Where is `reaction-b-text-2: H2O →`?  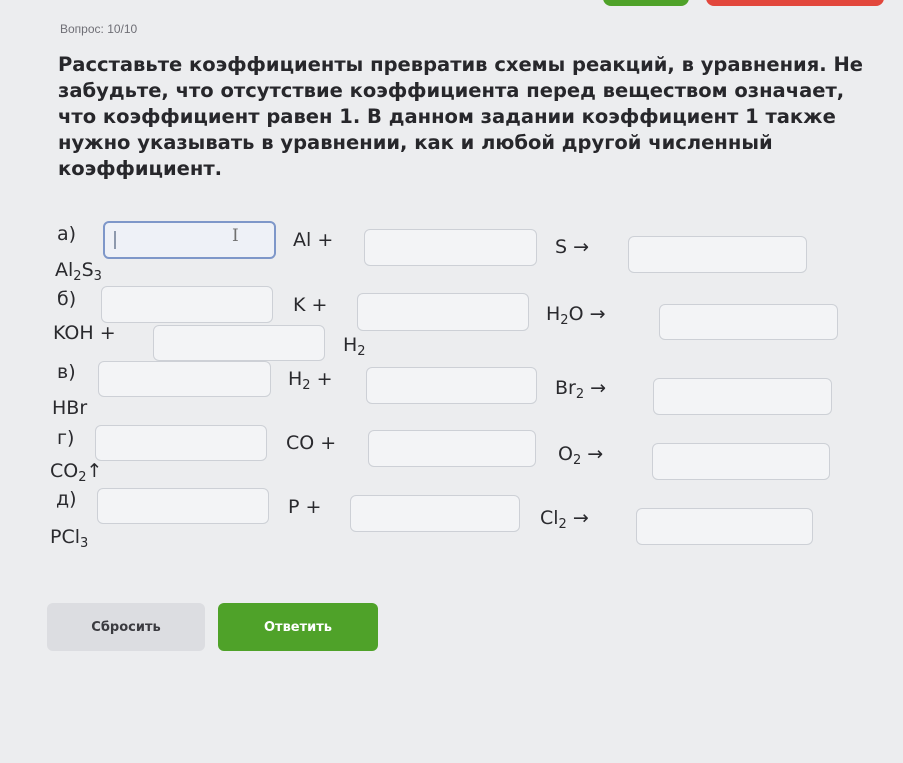 reaction-b-text-2: H2O → is located at coordinates (576, 315).